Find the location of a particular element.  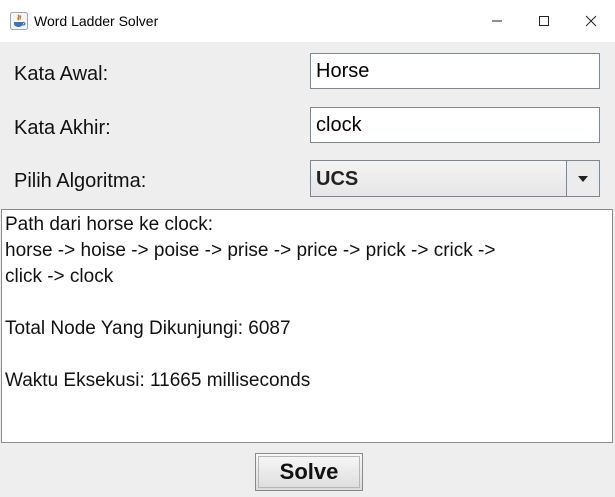

minimize-icon is located at coordinates (497, 21).